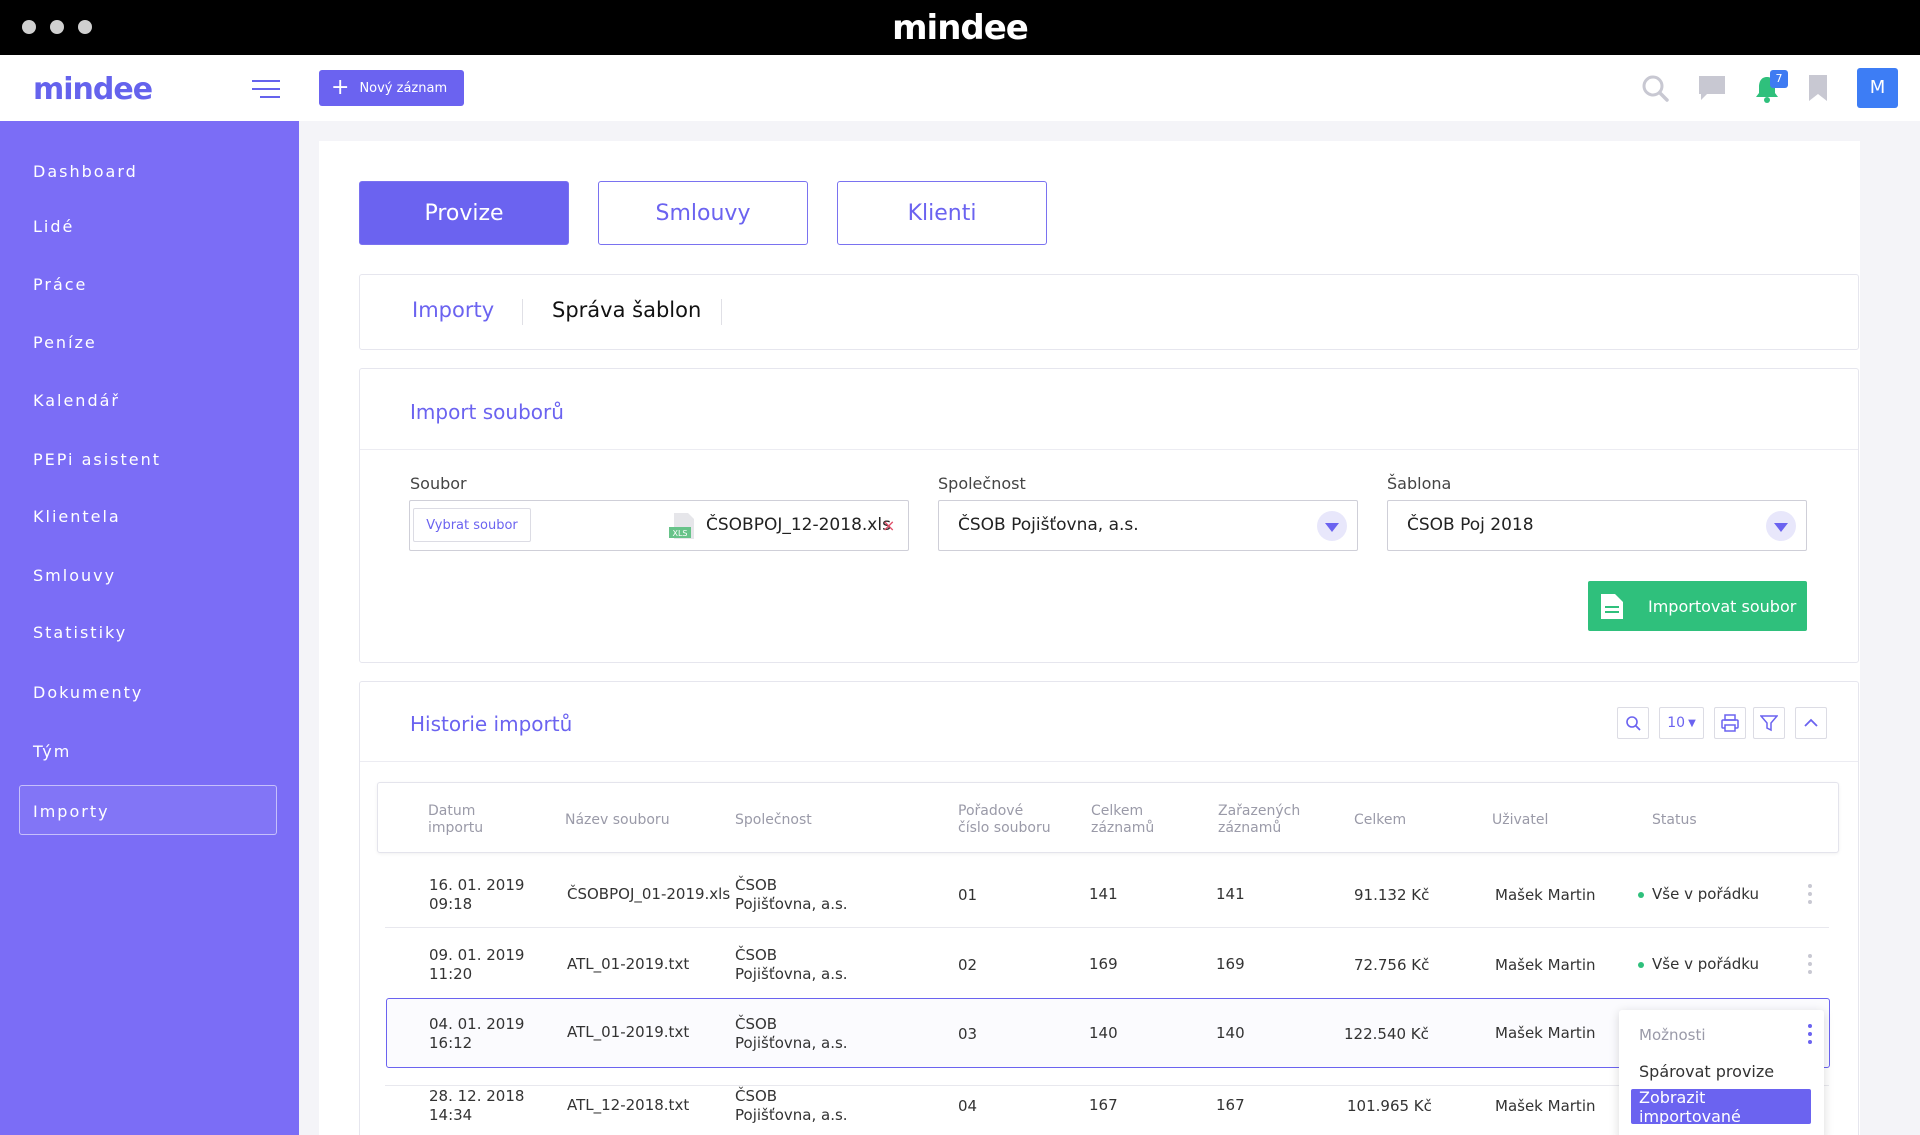 This screenshot has height=1135, width=1920. Describe the element at coordinates (71, 811) in the screenshot. I see `sidebar-item-importy: Importy` at that location.